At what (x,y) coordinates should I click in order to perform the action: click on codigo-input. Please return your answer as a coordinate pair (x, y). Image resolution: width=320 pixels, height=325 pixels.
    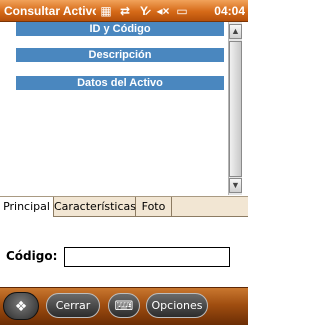
    Looking at the image, I should click on (147, 257).